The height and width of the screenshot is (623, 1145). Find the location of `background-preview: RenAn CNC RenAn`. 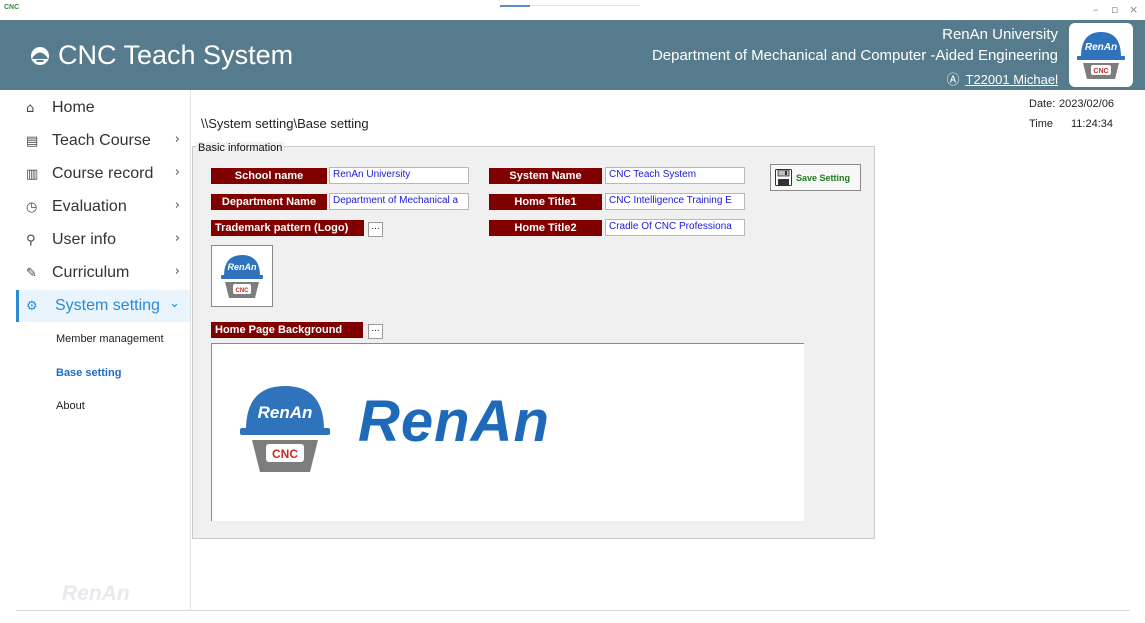

background-preview: RenAn CNC RenAn is located at coordinates (507, 432).